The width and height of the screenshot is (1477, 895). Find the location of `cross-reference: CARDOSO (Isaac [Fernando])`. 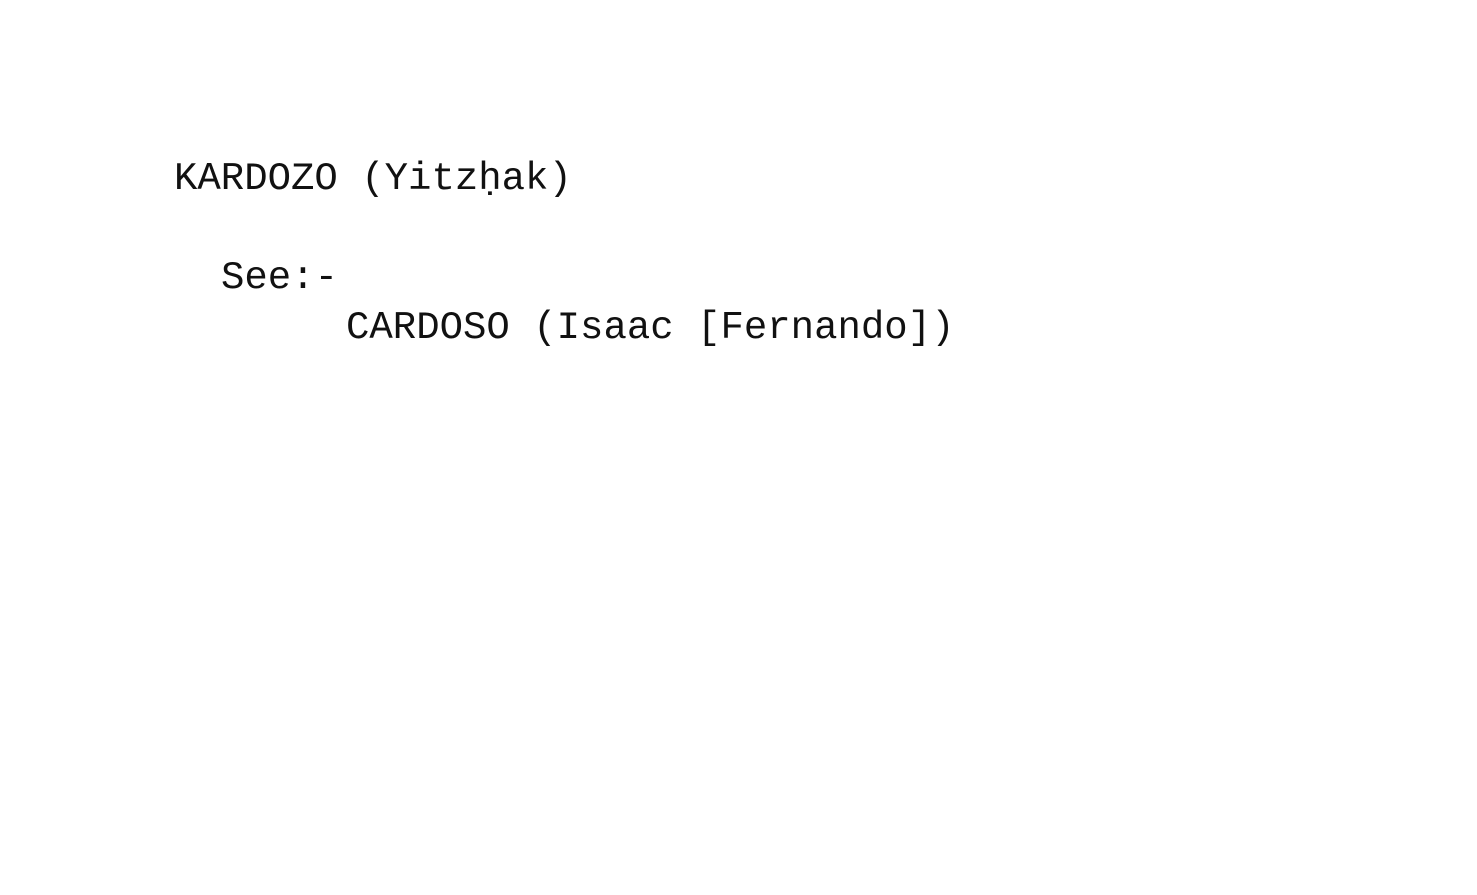

cross-reference: CARDOSO (Isaac [Fernando]) is located at coordinates (650, 328).